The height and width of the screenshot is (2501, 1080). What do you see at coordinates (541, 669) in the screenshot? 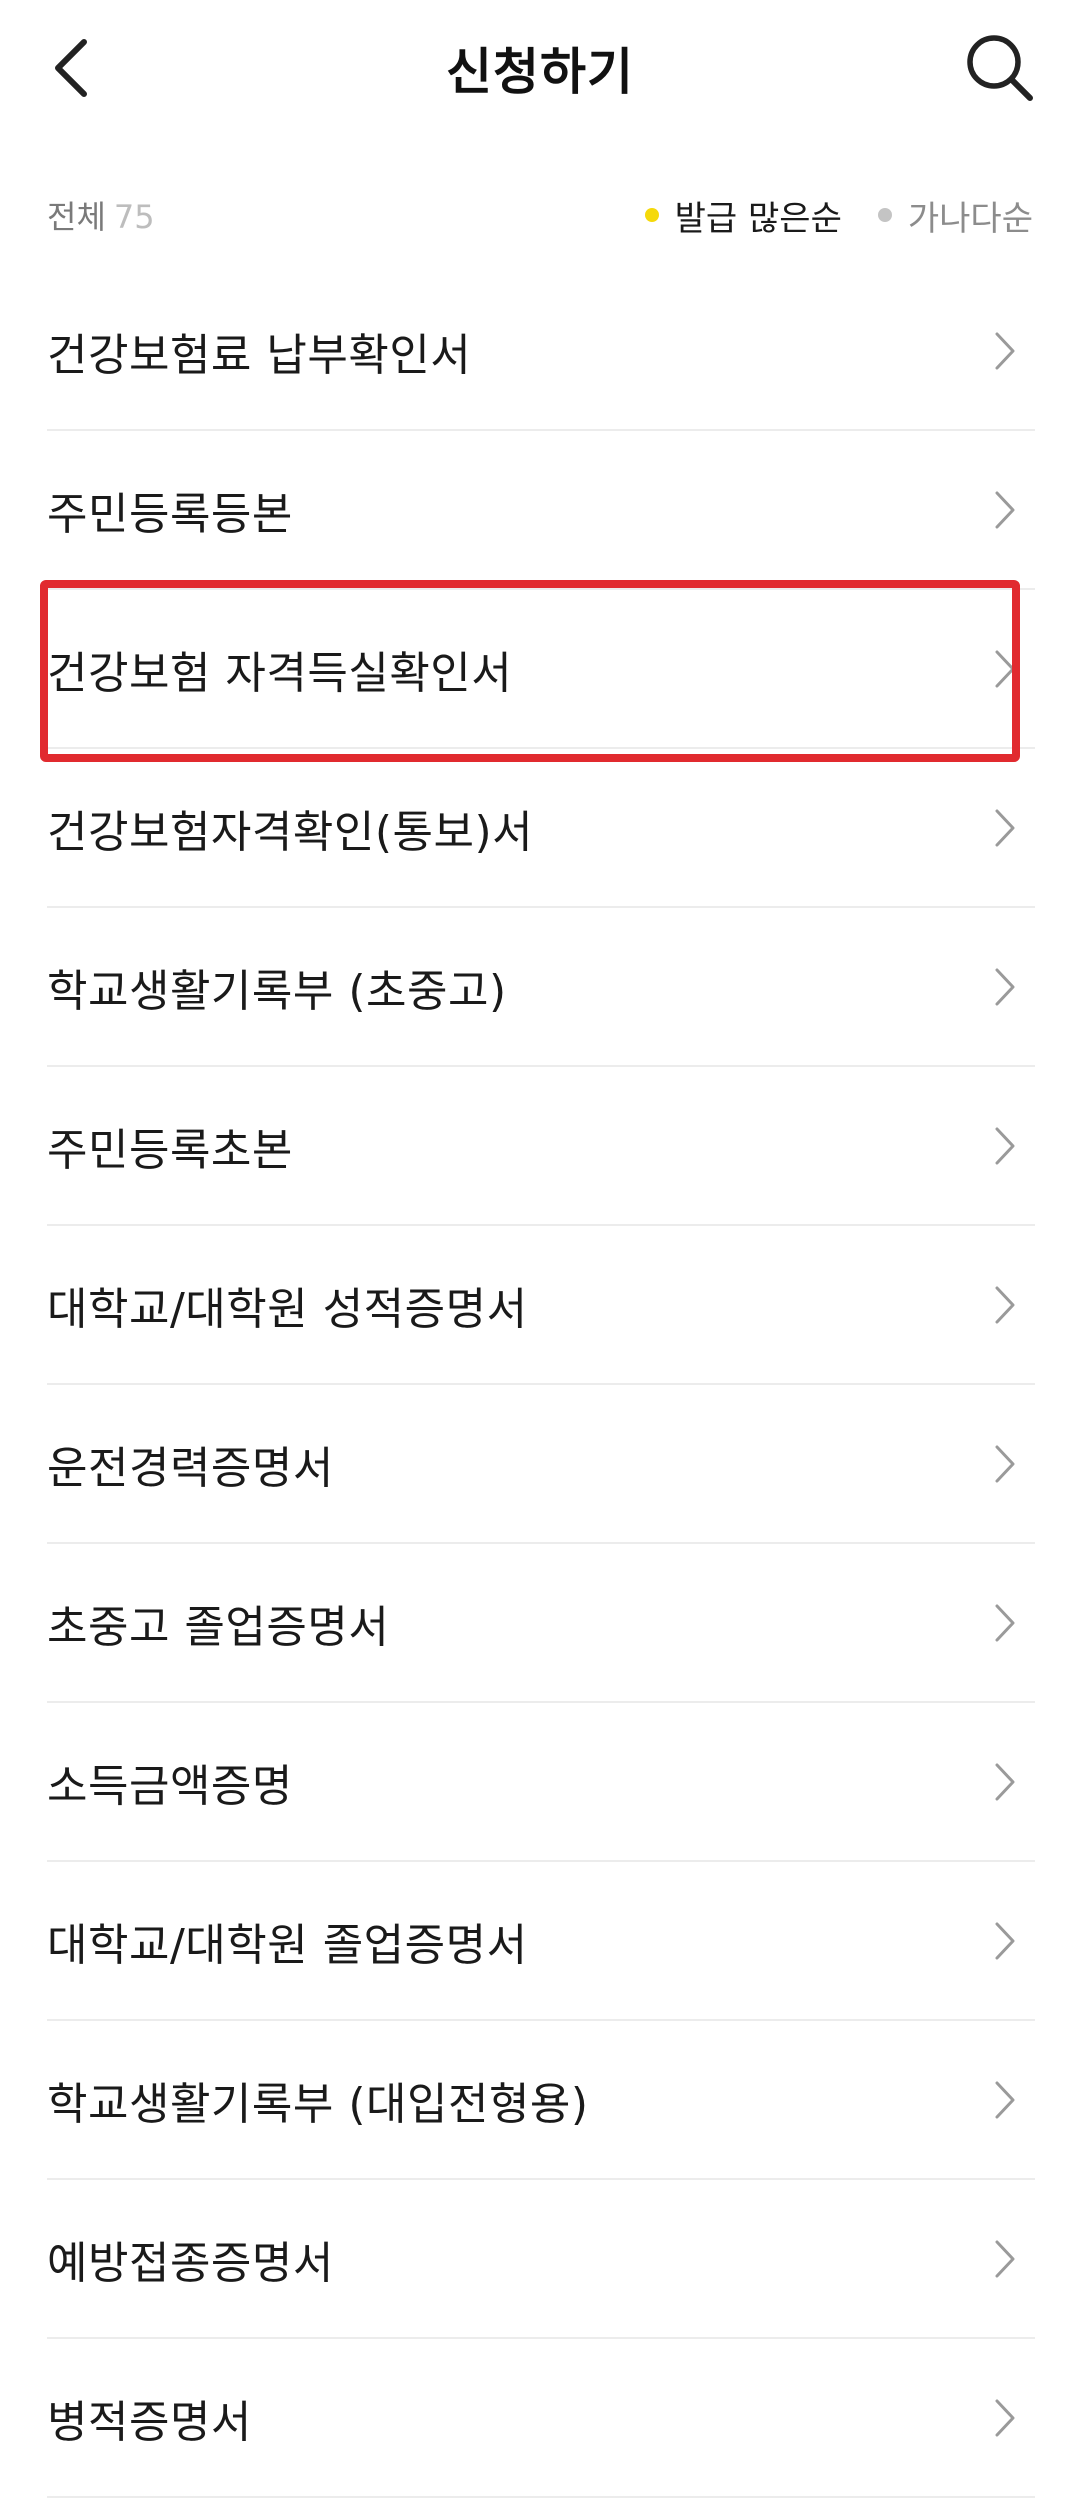
I see `document-list-item: 건강보험 자격득실확인서` at bounding box center [541, 669].